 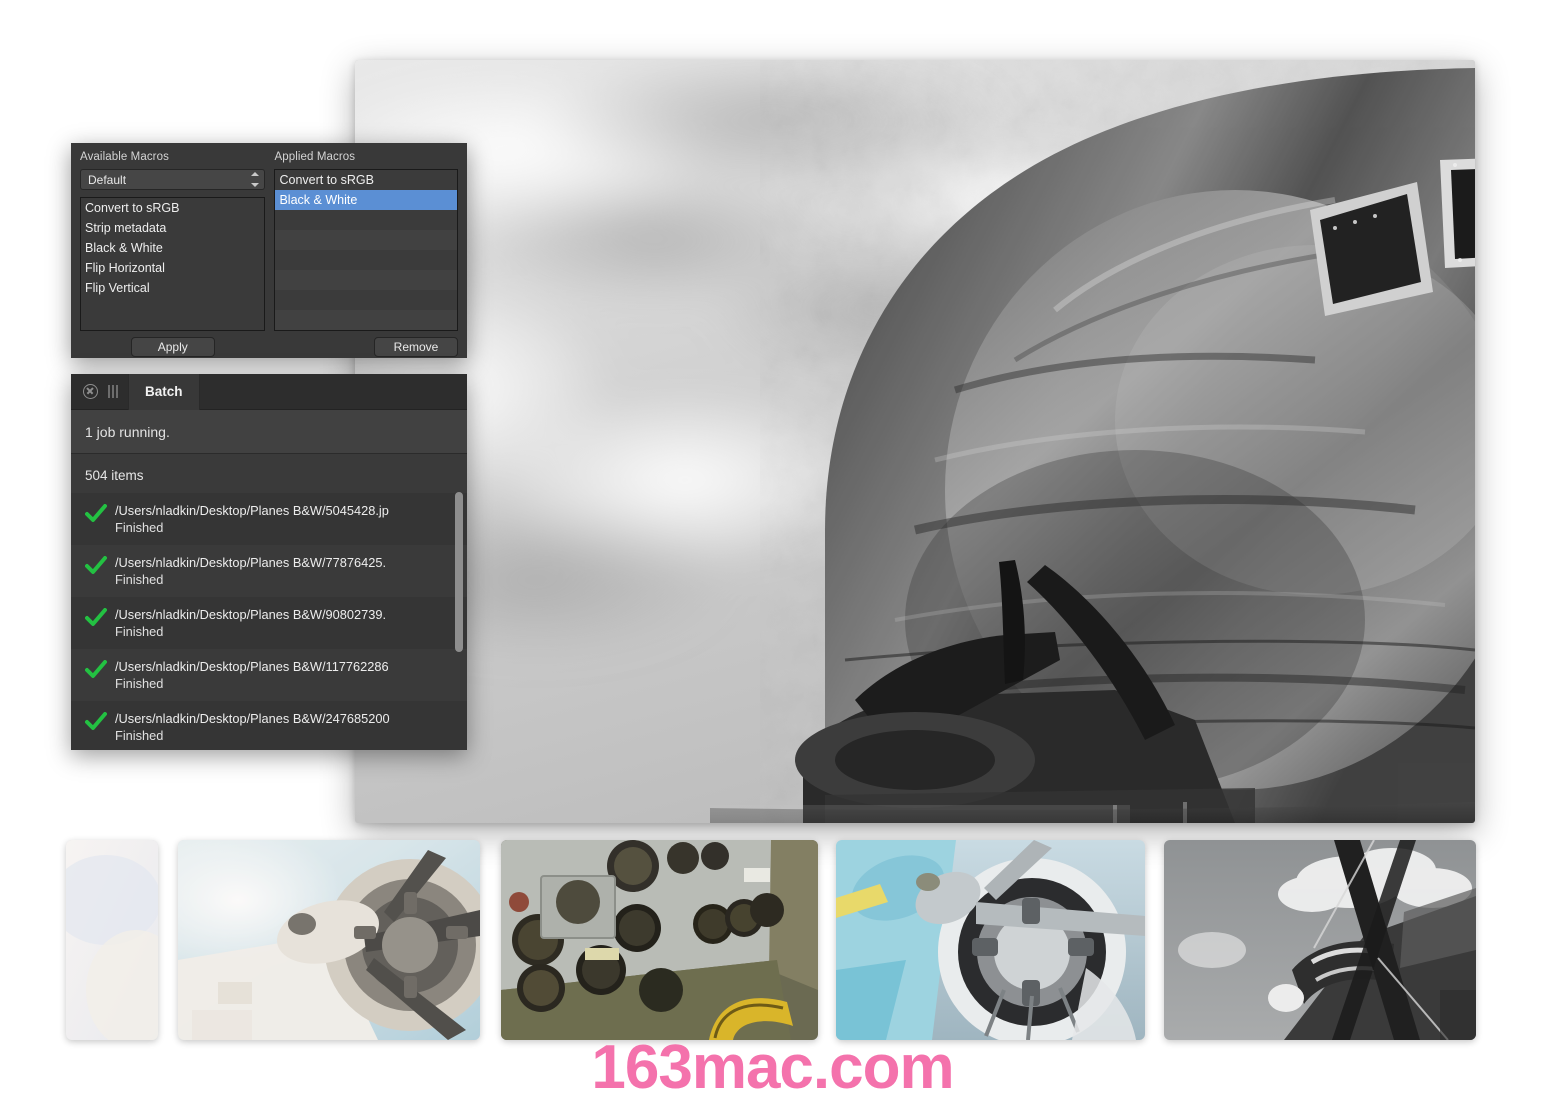 I want to click on remove-button-wrap: Remove, so click(x=366, y=347).